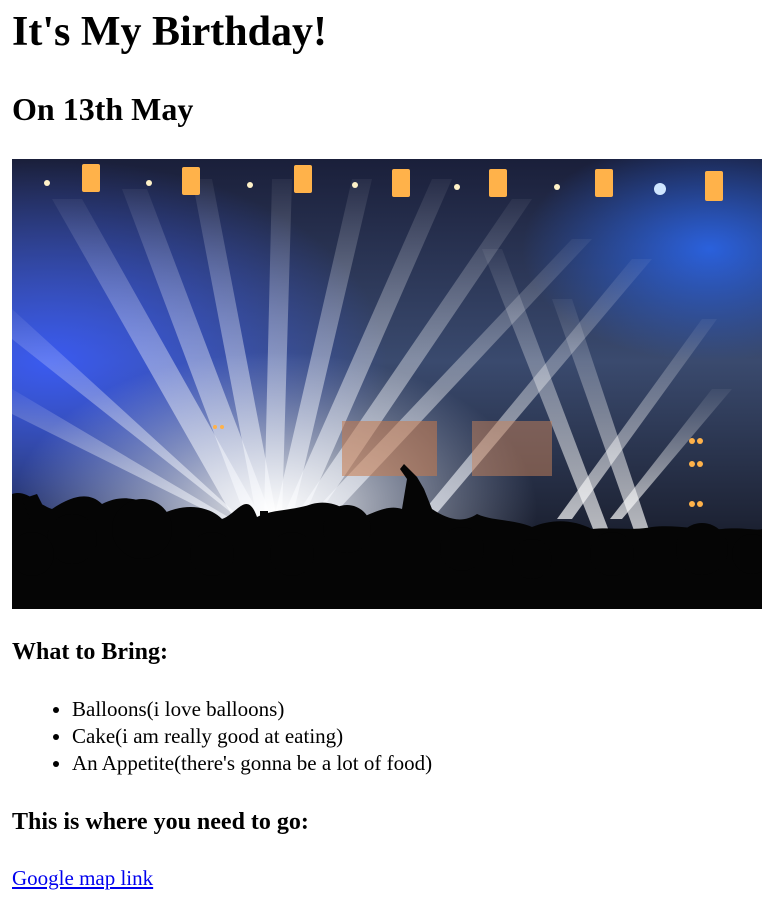 This screenshot has width=779, height=899. What do you see at coordinates (419, 709) in the screenshot?
I see `list-item: Balloons(i love balloons)` at bounding box center [419, 709].